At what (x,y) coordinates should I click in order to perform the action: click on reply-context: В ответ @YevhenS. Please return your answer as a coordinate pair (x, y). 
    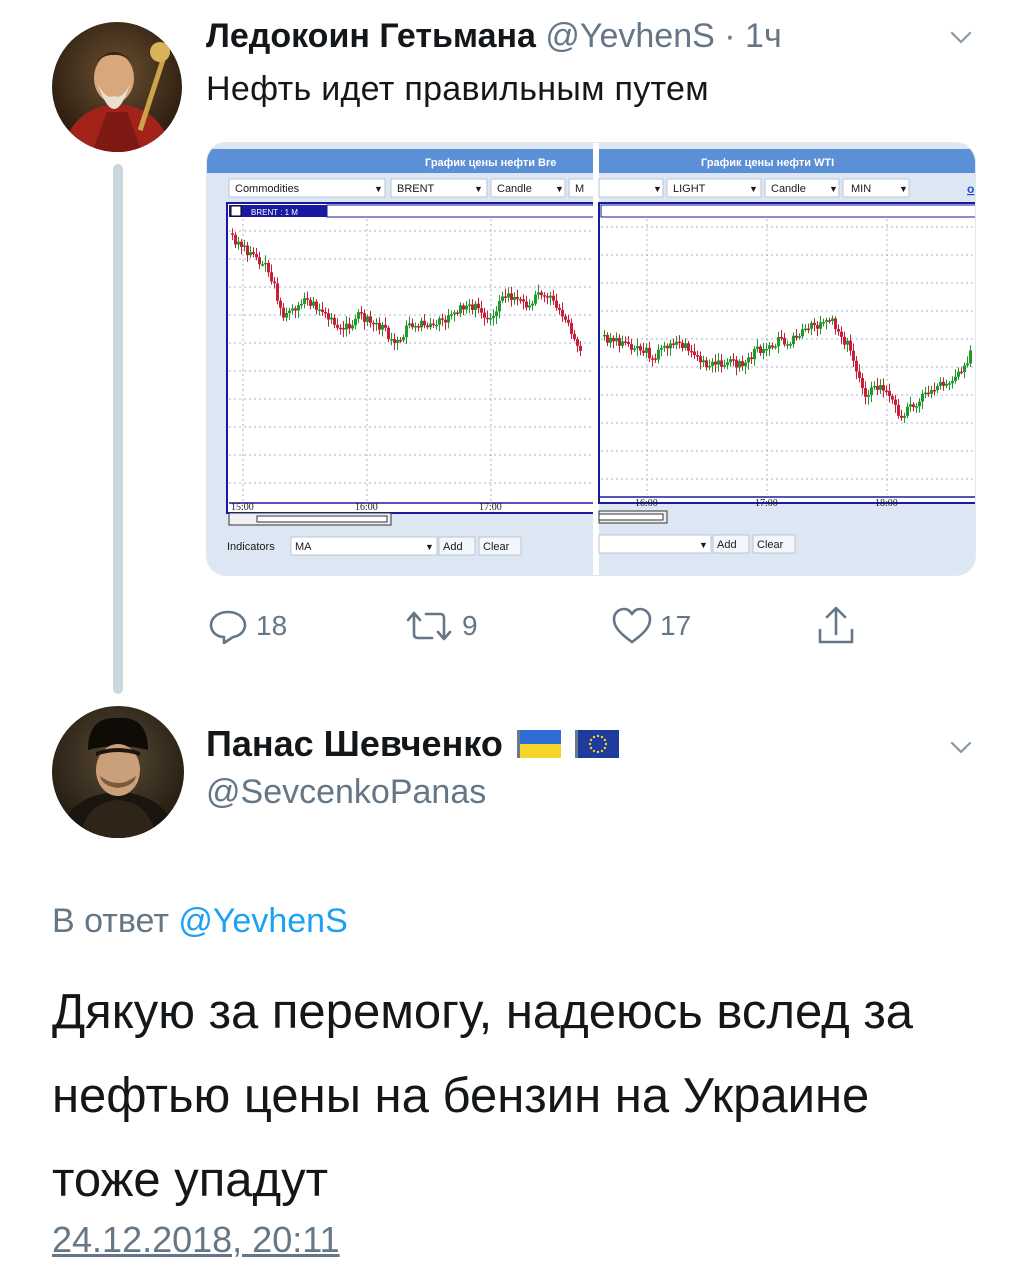
    Looking at the image, I should click on (200, 921).